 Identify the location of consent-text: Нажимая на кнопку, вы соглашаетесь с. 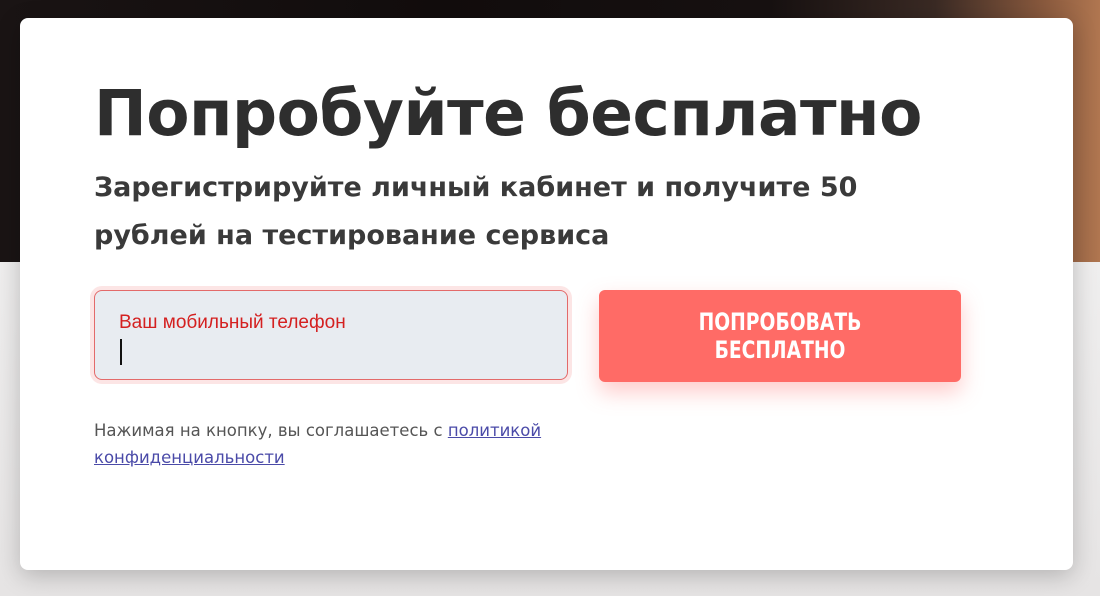
(271, 430).